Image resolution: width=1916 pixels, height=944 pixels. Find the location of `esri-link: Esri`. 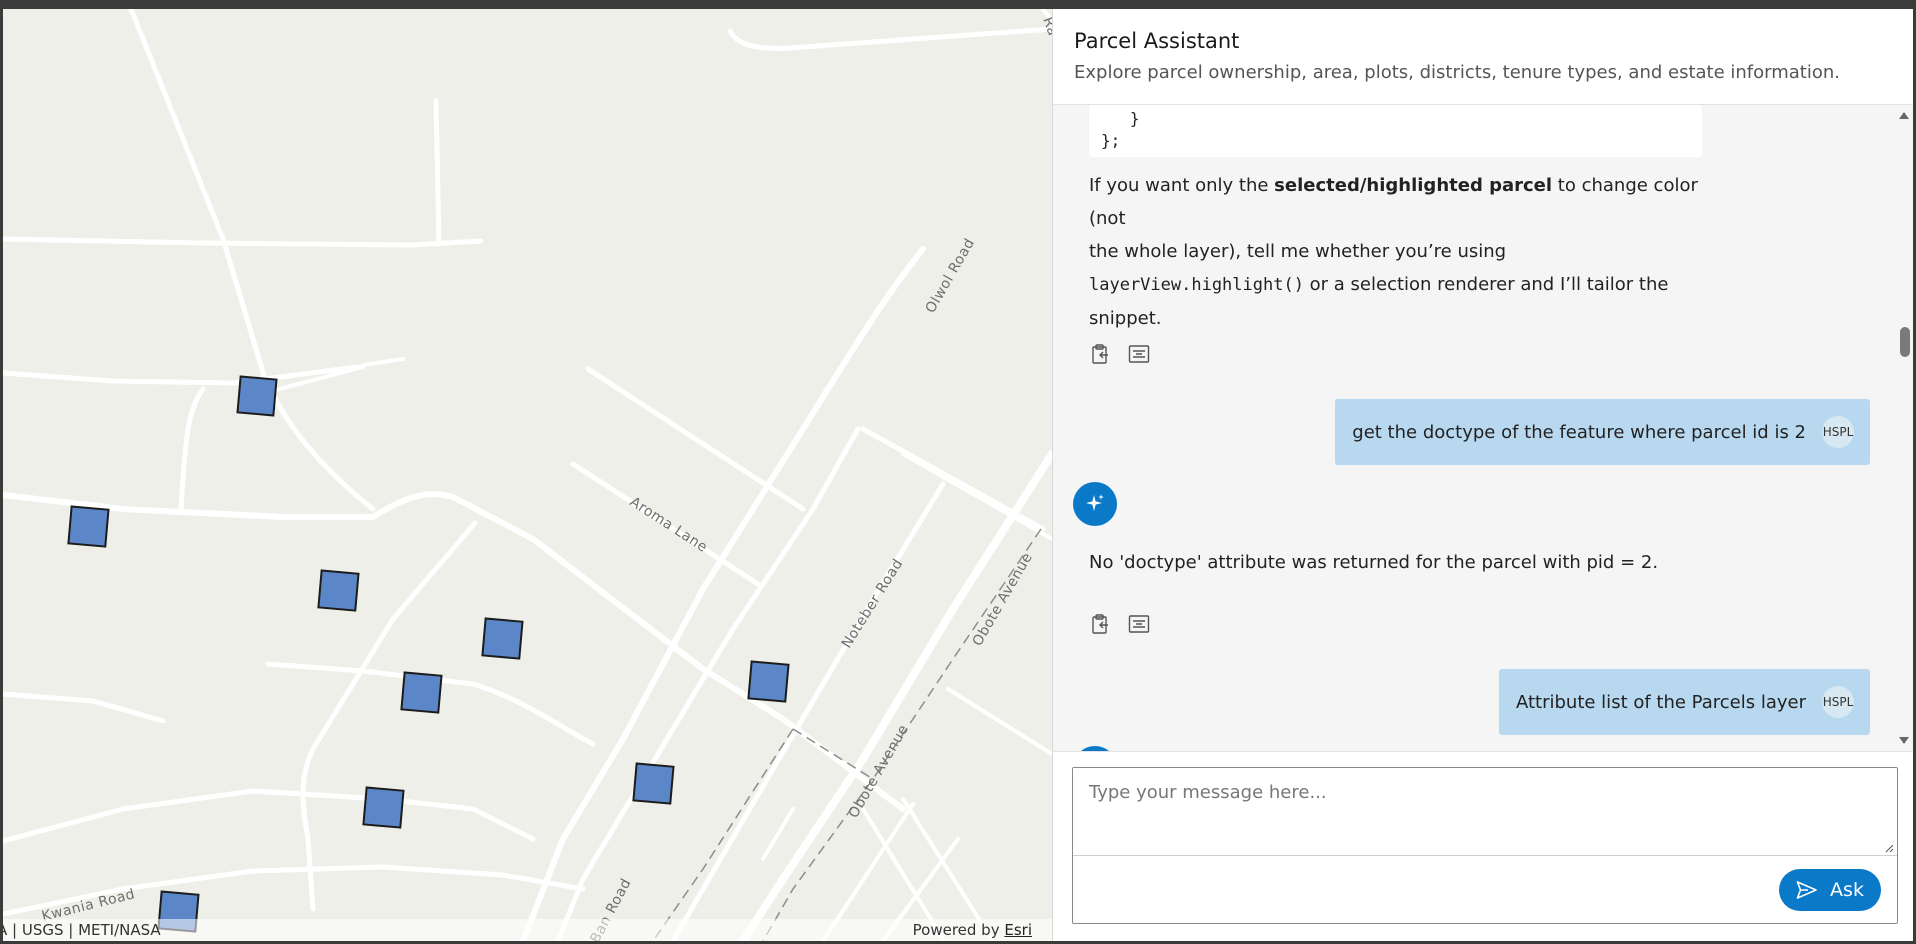

esri-link: Esri is located at coordinates (1018, 930).